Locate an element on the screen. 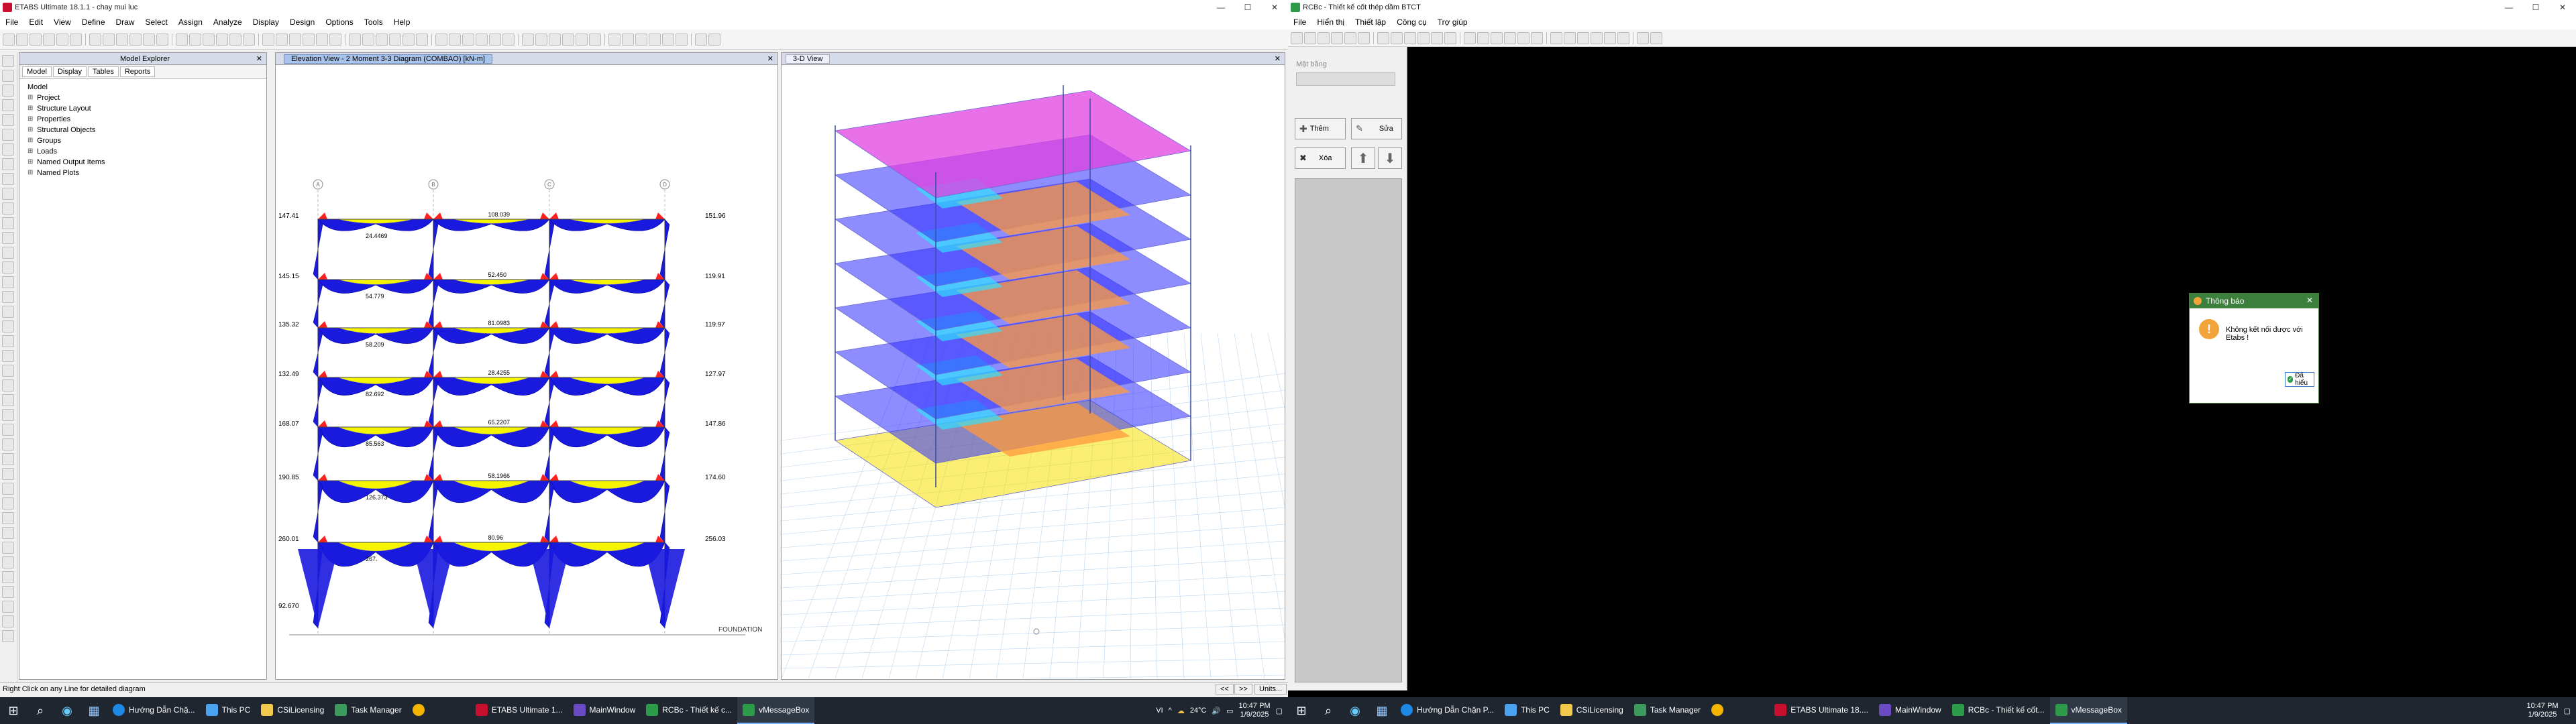 The height and width of the screenshot is (724, 2576). nav-next-button: >> is located at coordinates (1243, 689).